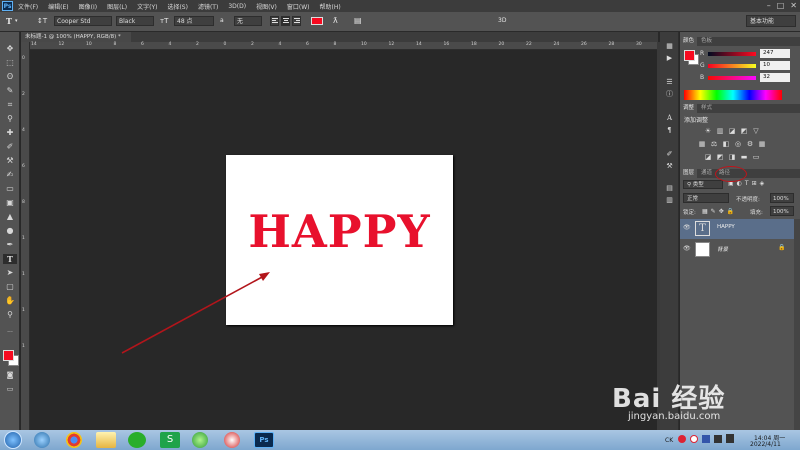  Describe the element at coordinates (147, 6) in the screenshot. I see `menu-type: 文字(Y)` at that location.